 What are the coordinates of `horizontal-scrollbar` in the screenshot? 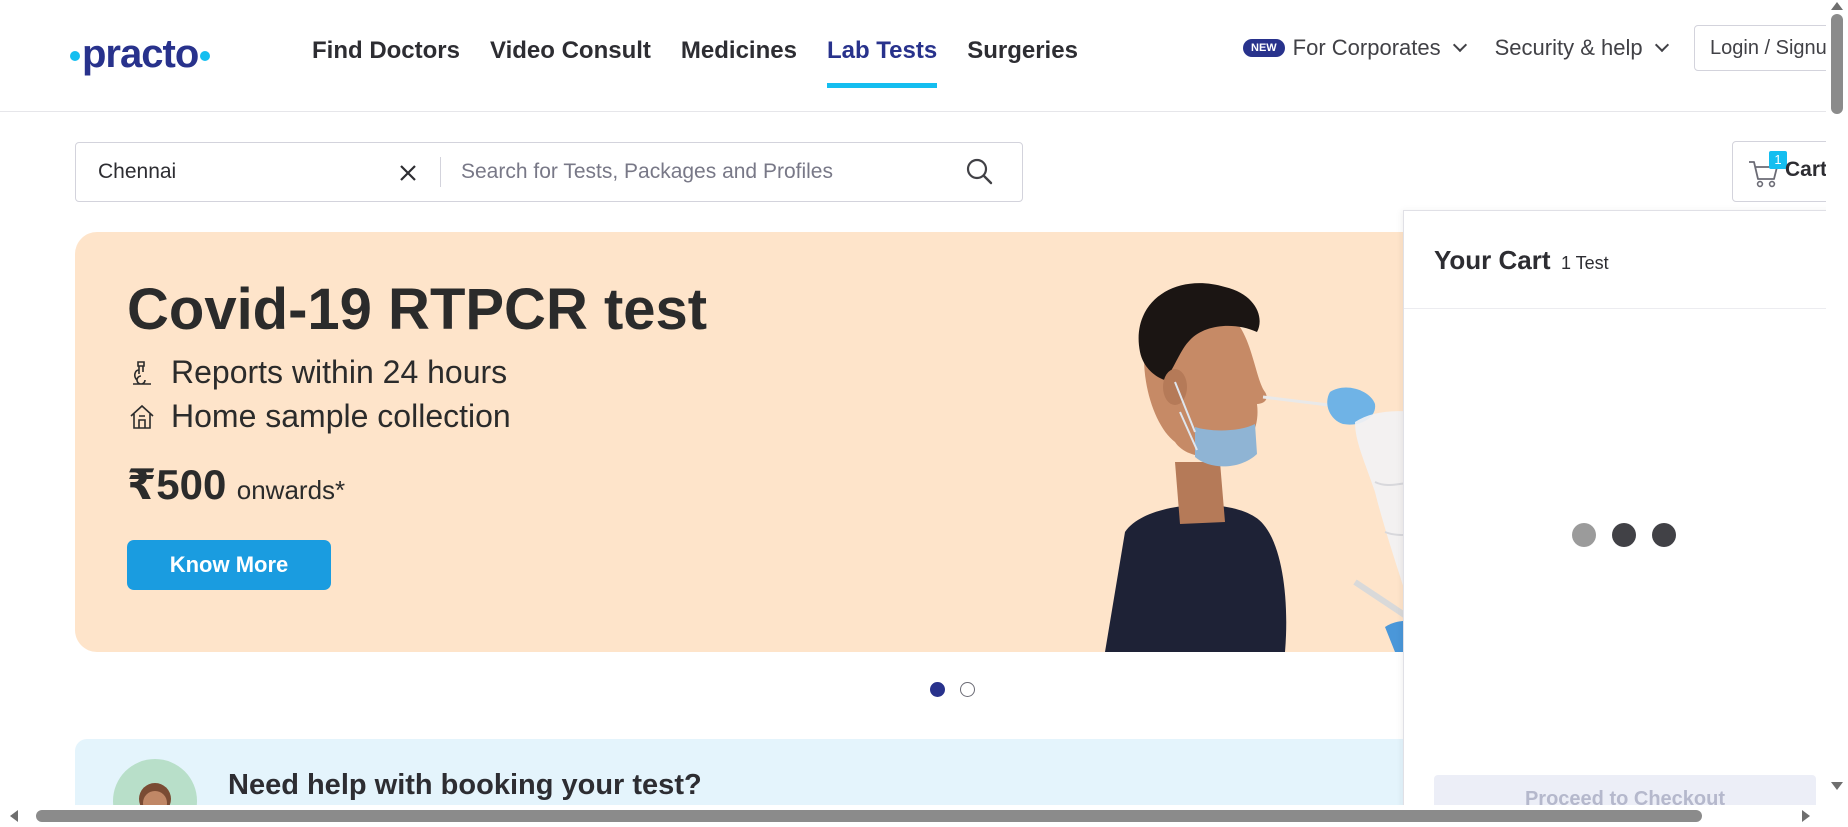 It's located at (913, 816).